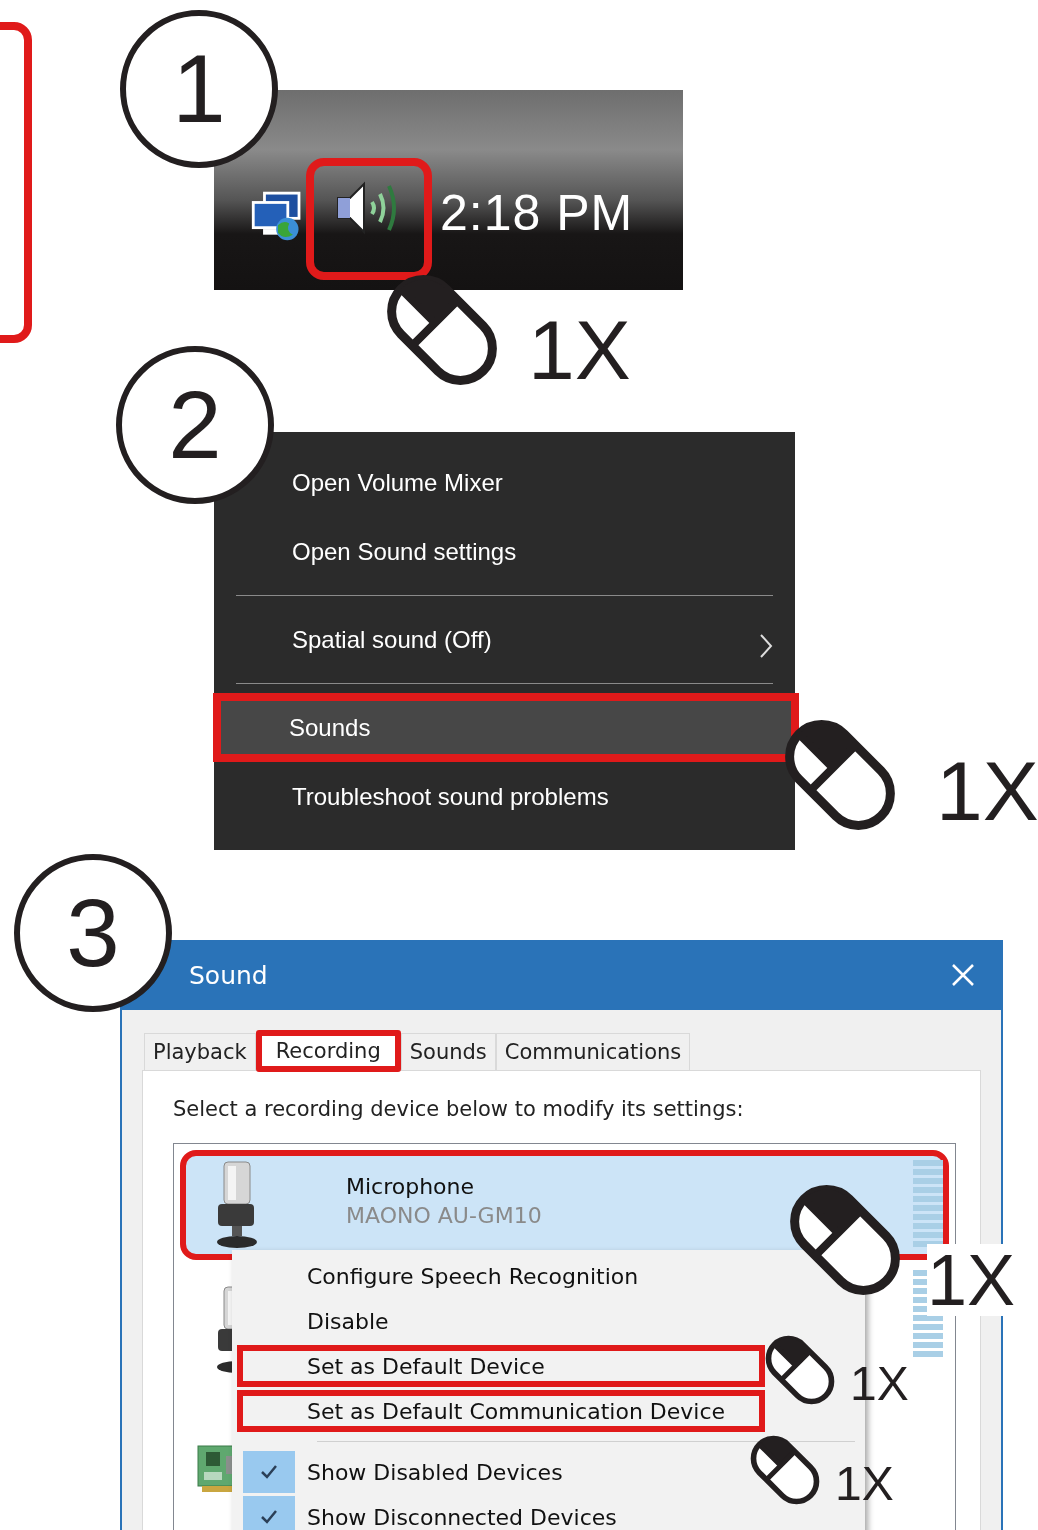 The image size is (1038, 1530). I want to click on step-number: 3, so click(93, 933).